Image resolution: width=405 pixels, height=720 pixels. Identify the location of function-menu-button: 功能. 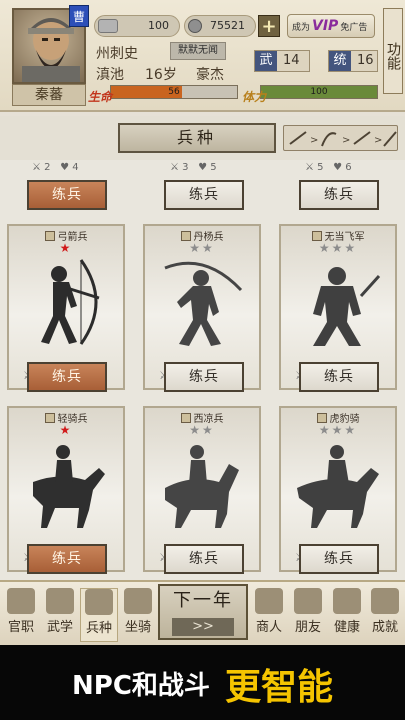
(393, 51).